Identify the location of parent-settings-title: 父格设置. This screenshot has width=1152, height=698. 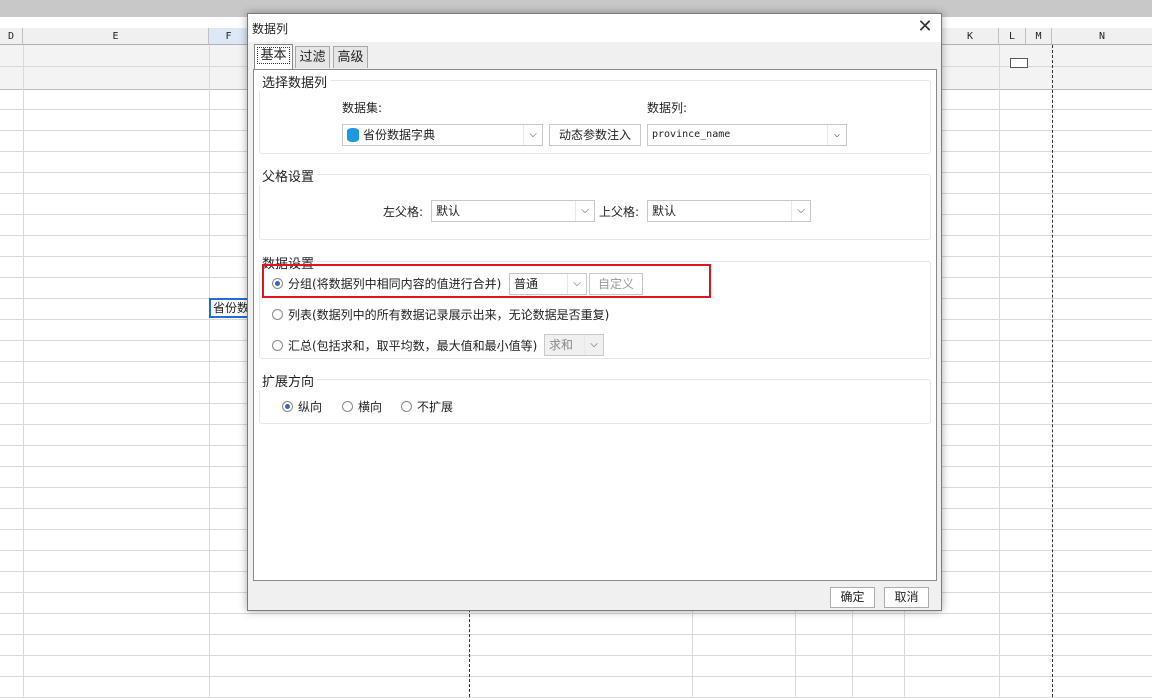
(288, 175).